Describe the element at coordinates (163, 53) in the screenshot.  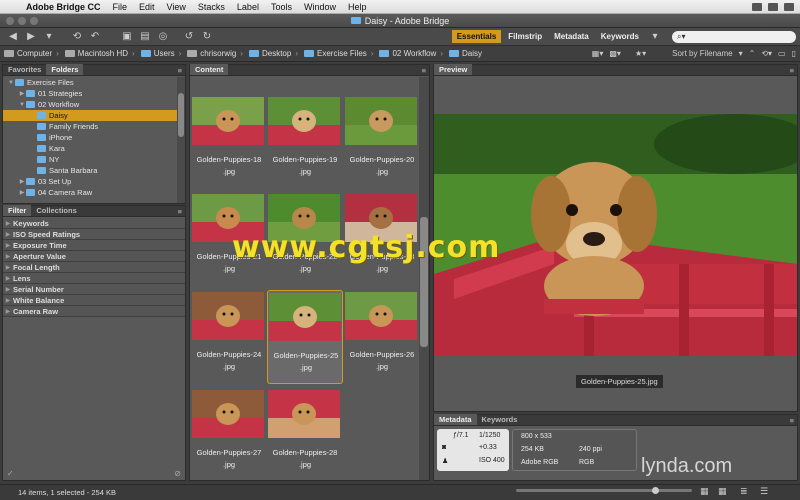
I see `crumb-users: Users ›` at that location.